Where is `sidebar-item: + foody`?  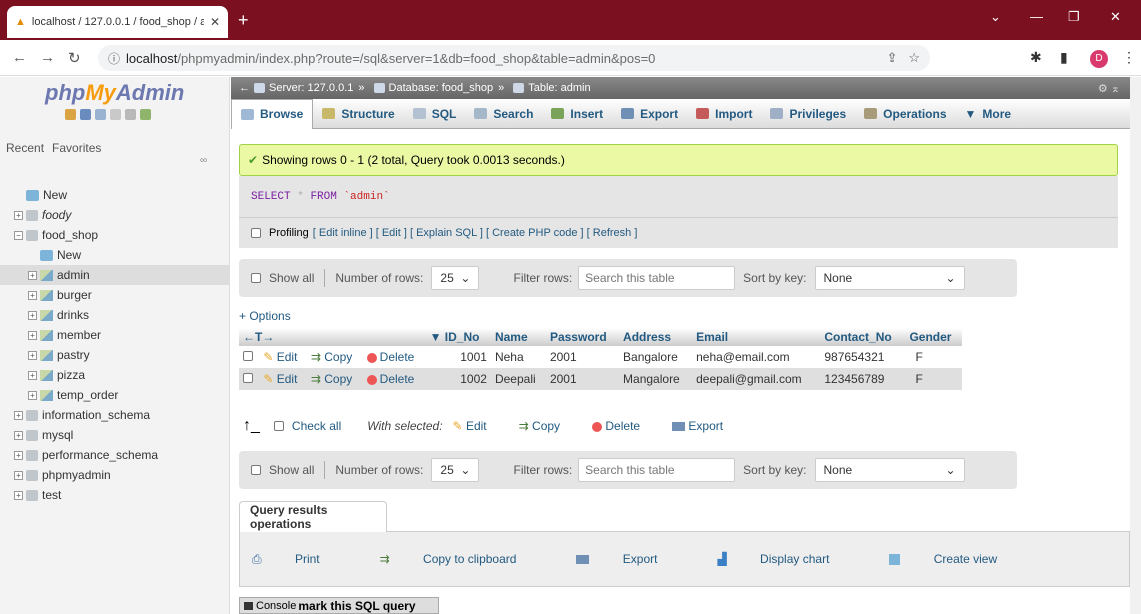
sidebar-item: + foody is located at coordinates (115, 215).